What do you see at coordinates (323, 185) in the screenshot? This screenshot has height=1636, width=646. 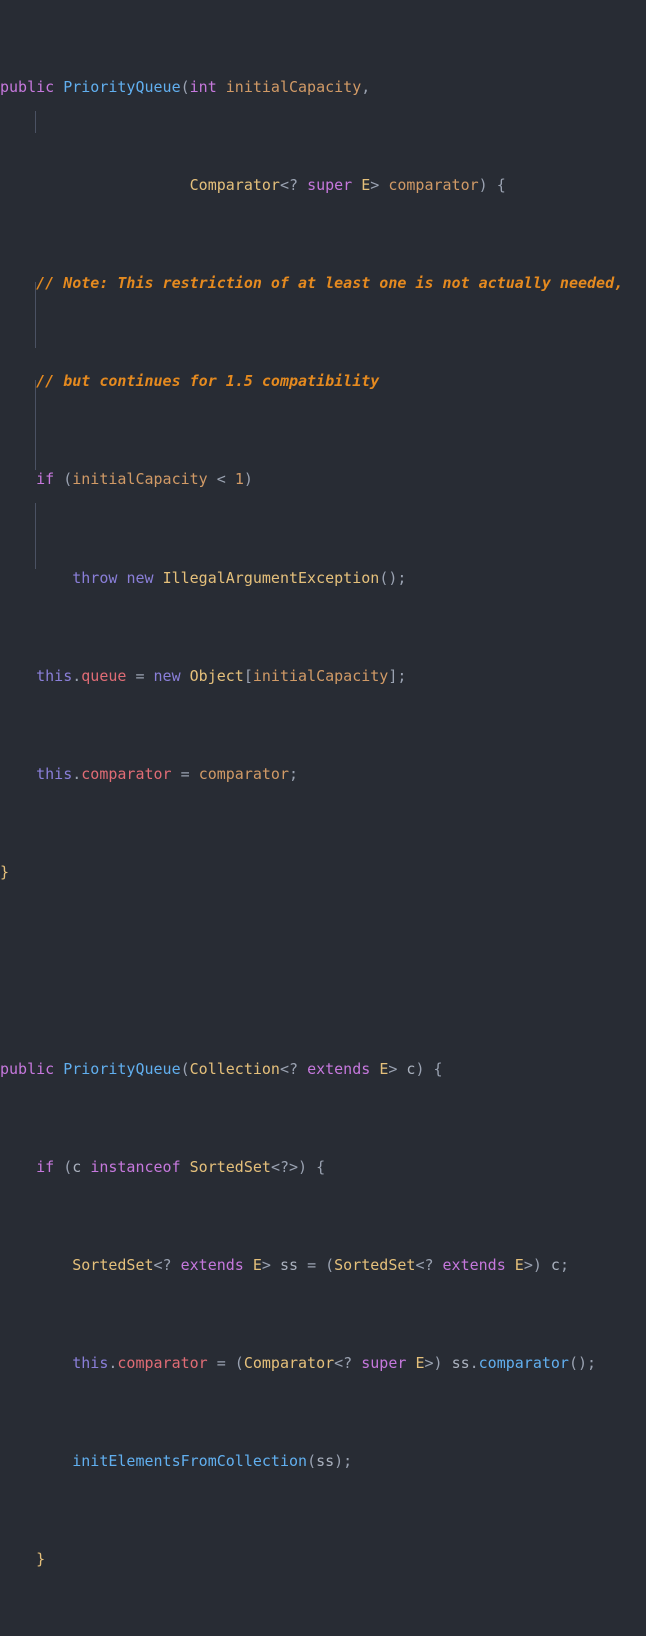 I see `code-line: Comparator<? super E> comparator) {` at bounding box center [323, 185].